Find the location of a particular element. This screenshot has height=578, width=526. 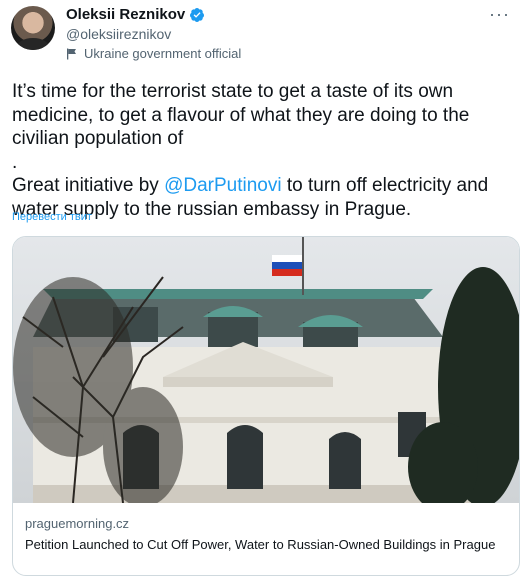

tweet-line-1-end: . is located at coordinates (15, 162).